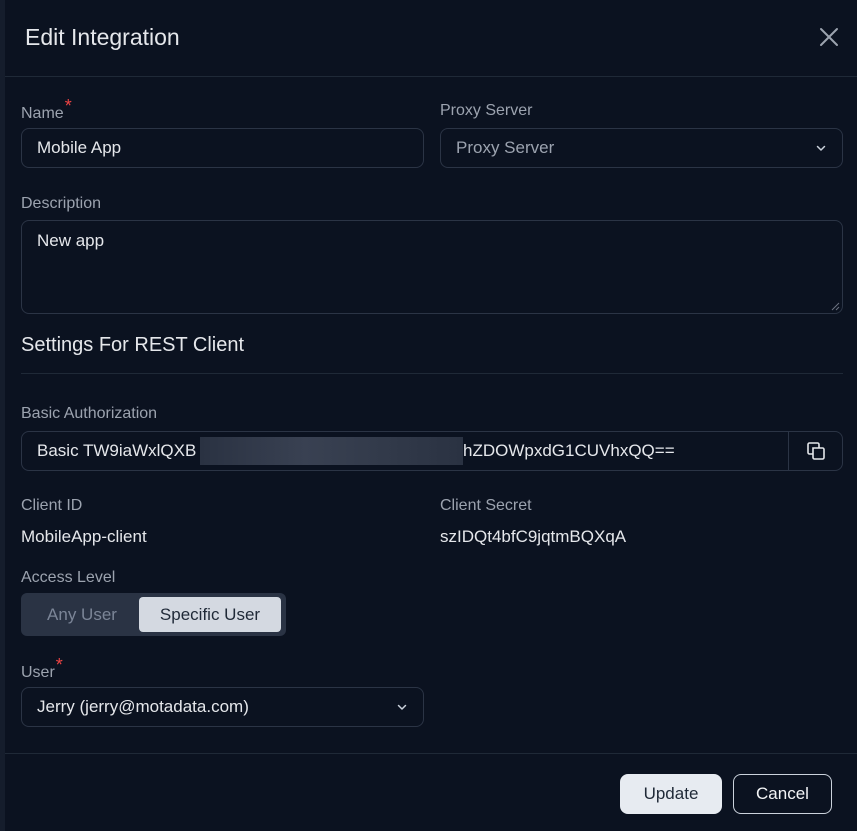 The image size is (857, 831). Describe the element at coordinates (117, 450) in the screenshot. I see `basic-authorization-prefix: Basic TW9iaWxlQXB` at that location.